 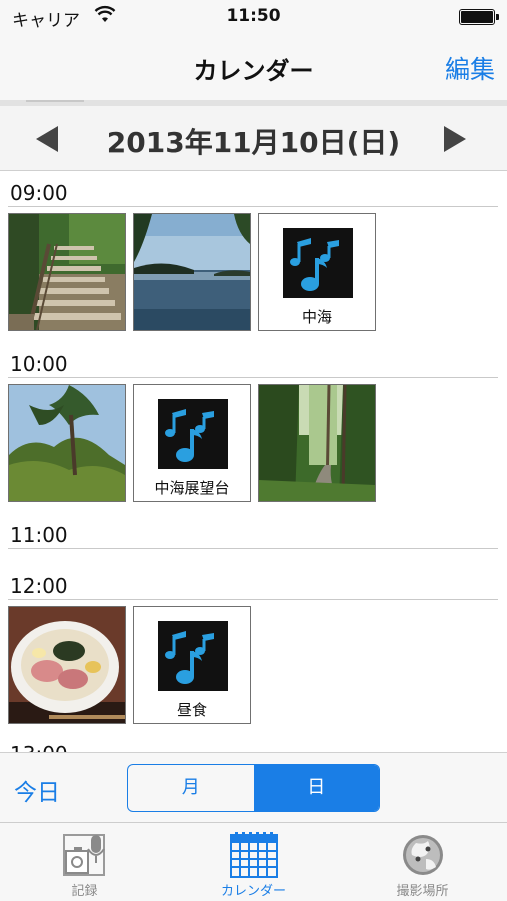 I want to click on segment-day: 日, so click(x=316, y=788).